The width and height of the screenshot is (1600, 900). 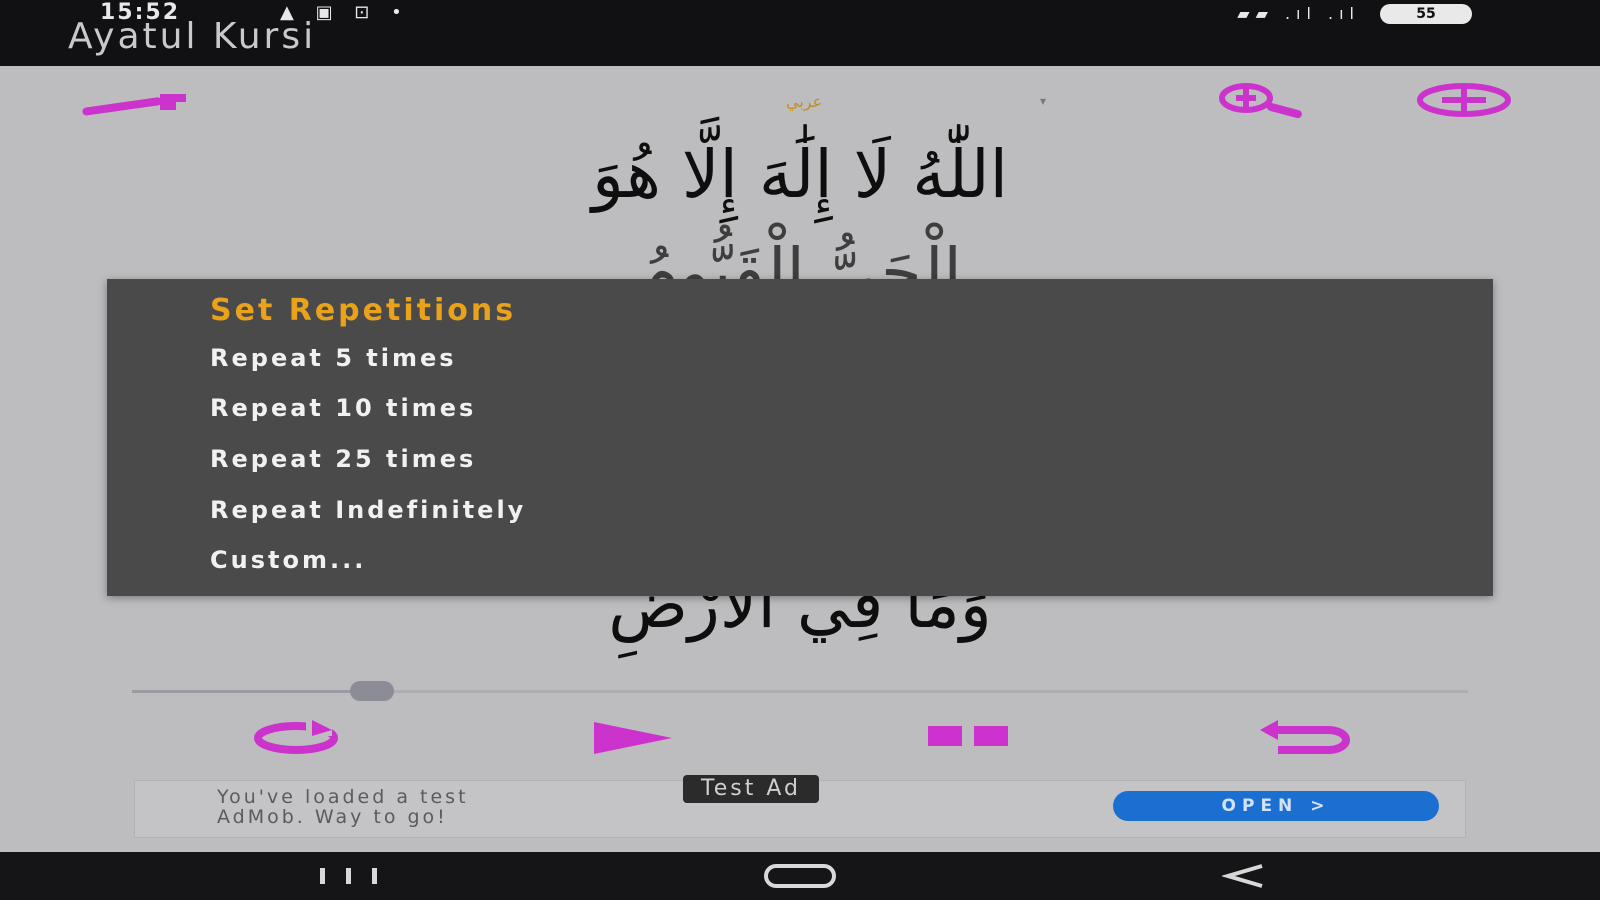 I want to click on option-repeat-5: Repeat 5 times, so click(x=800, y=358).